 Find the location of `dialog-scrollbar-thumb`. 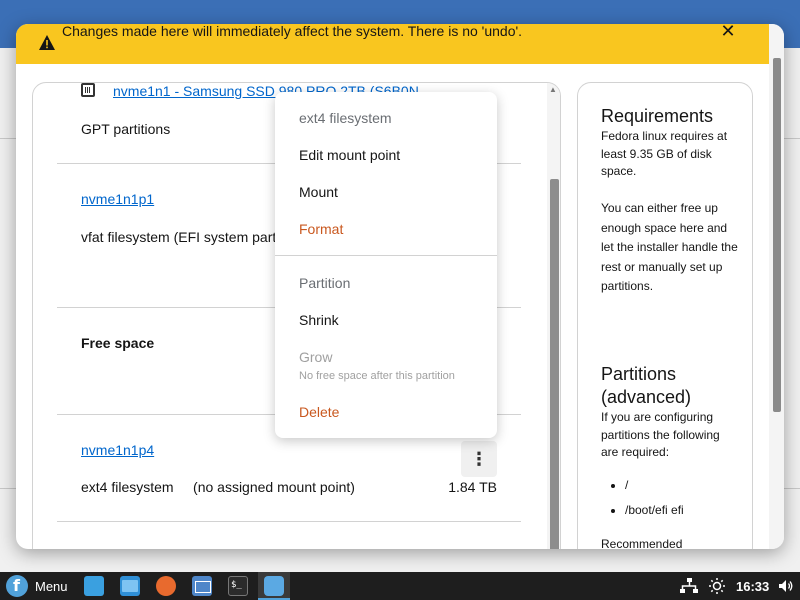

dialog-scrollbar-thumb is located at coordinates (777, 235).